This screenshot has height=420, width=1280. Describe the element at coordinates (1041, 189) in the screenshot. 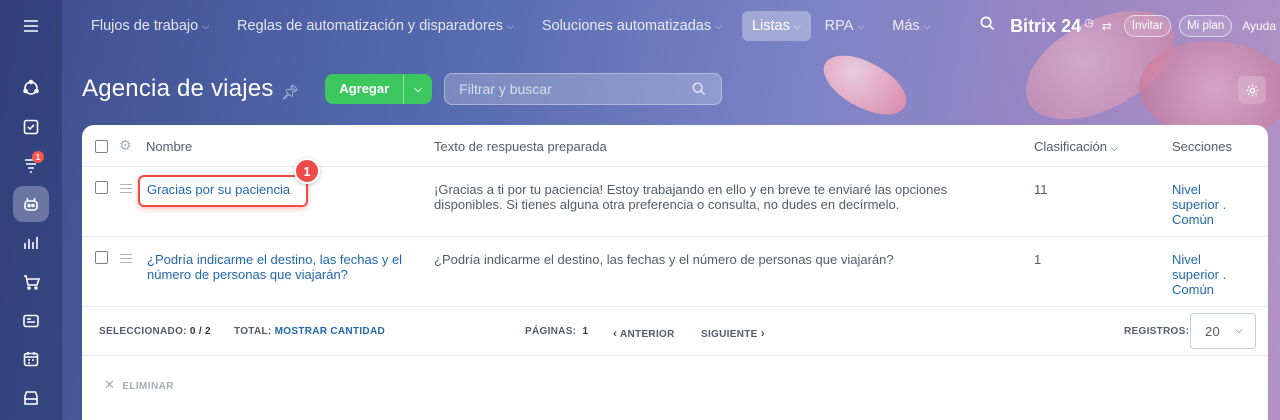

I see `row-sort: 11` at that location.